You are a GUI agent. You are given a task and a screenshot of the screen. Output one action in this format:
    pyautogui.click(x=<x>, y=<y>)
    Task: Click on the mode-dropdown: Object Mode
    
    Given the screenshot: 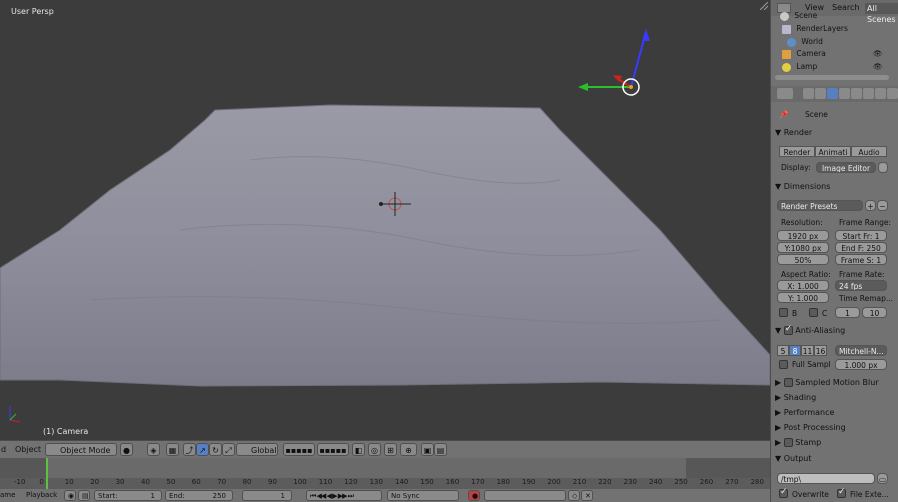 What is the action you would take?
    pyautogui.click(x=81, y=449)
    